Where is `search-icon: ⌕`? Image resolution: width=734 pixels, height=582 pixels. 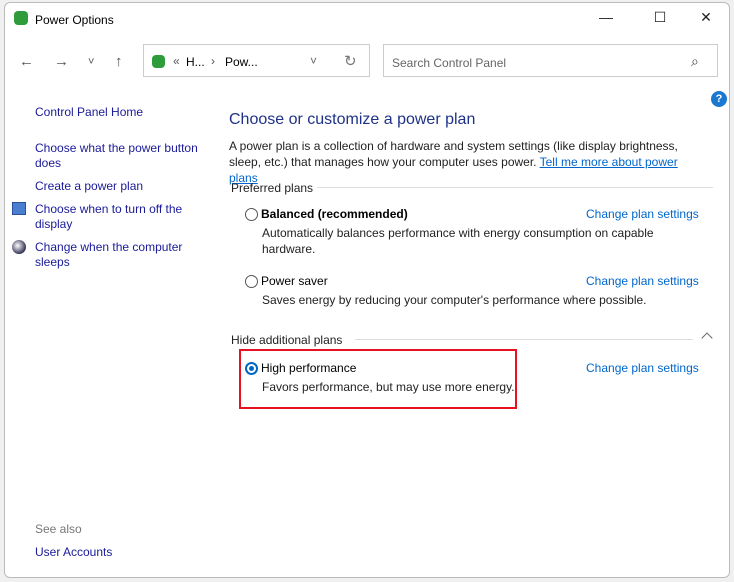
search-icon: ⌕ is located at coordinates (695, 61).